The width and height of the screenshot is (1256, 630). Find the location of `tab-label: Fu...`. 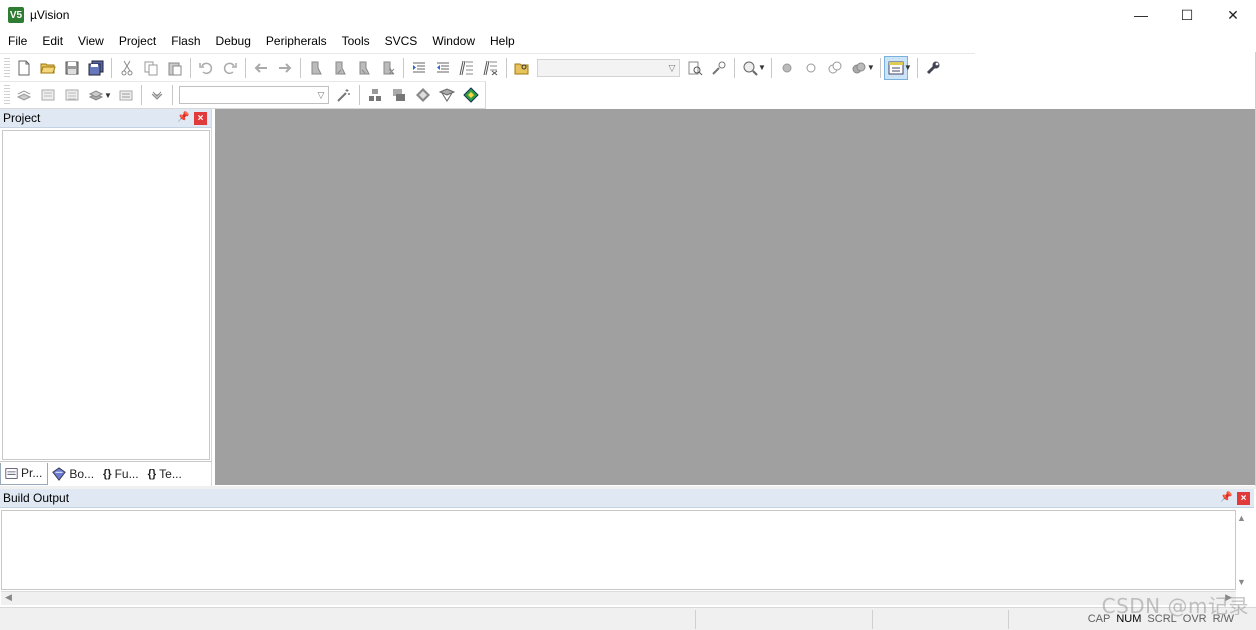

tab-label: Fu... is located at coordinates (126, 473).